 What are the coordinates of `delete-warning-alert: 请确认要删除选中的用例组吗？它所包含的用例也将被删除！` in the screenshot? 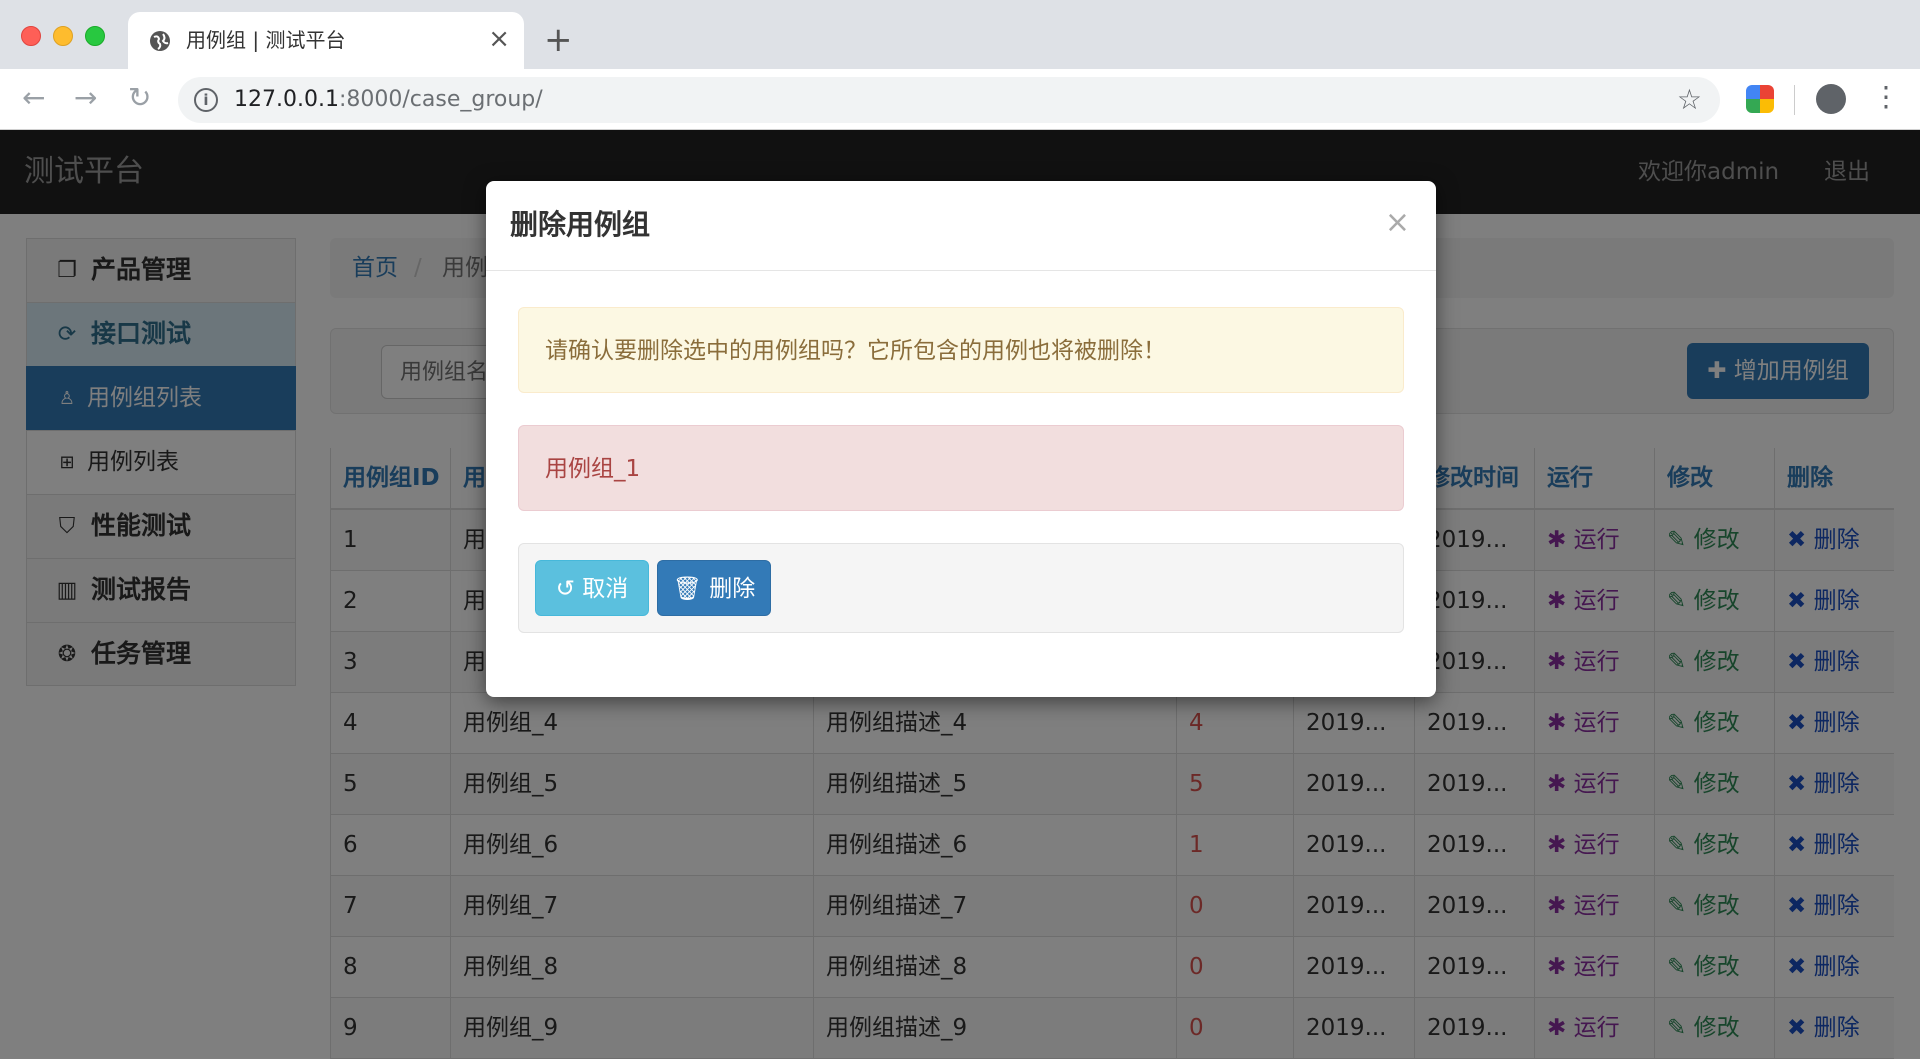 It's located at (961, 350).